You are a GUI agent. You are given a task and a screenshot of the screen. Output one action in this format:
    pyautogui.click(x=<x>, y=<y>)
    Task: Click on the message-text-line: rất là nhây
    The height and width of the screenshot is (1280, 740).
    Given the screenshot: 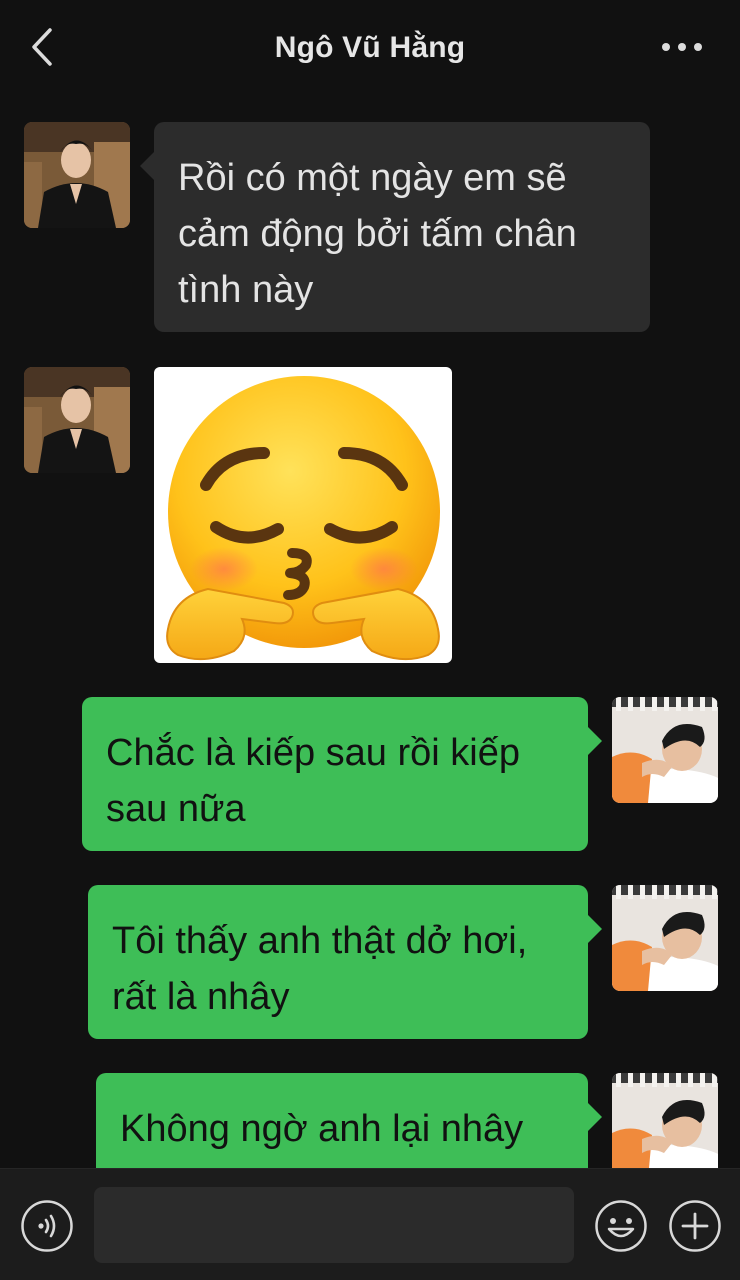 What is the action you would take?
    pyautogui.click(x=201, y=997)
    